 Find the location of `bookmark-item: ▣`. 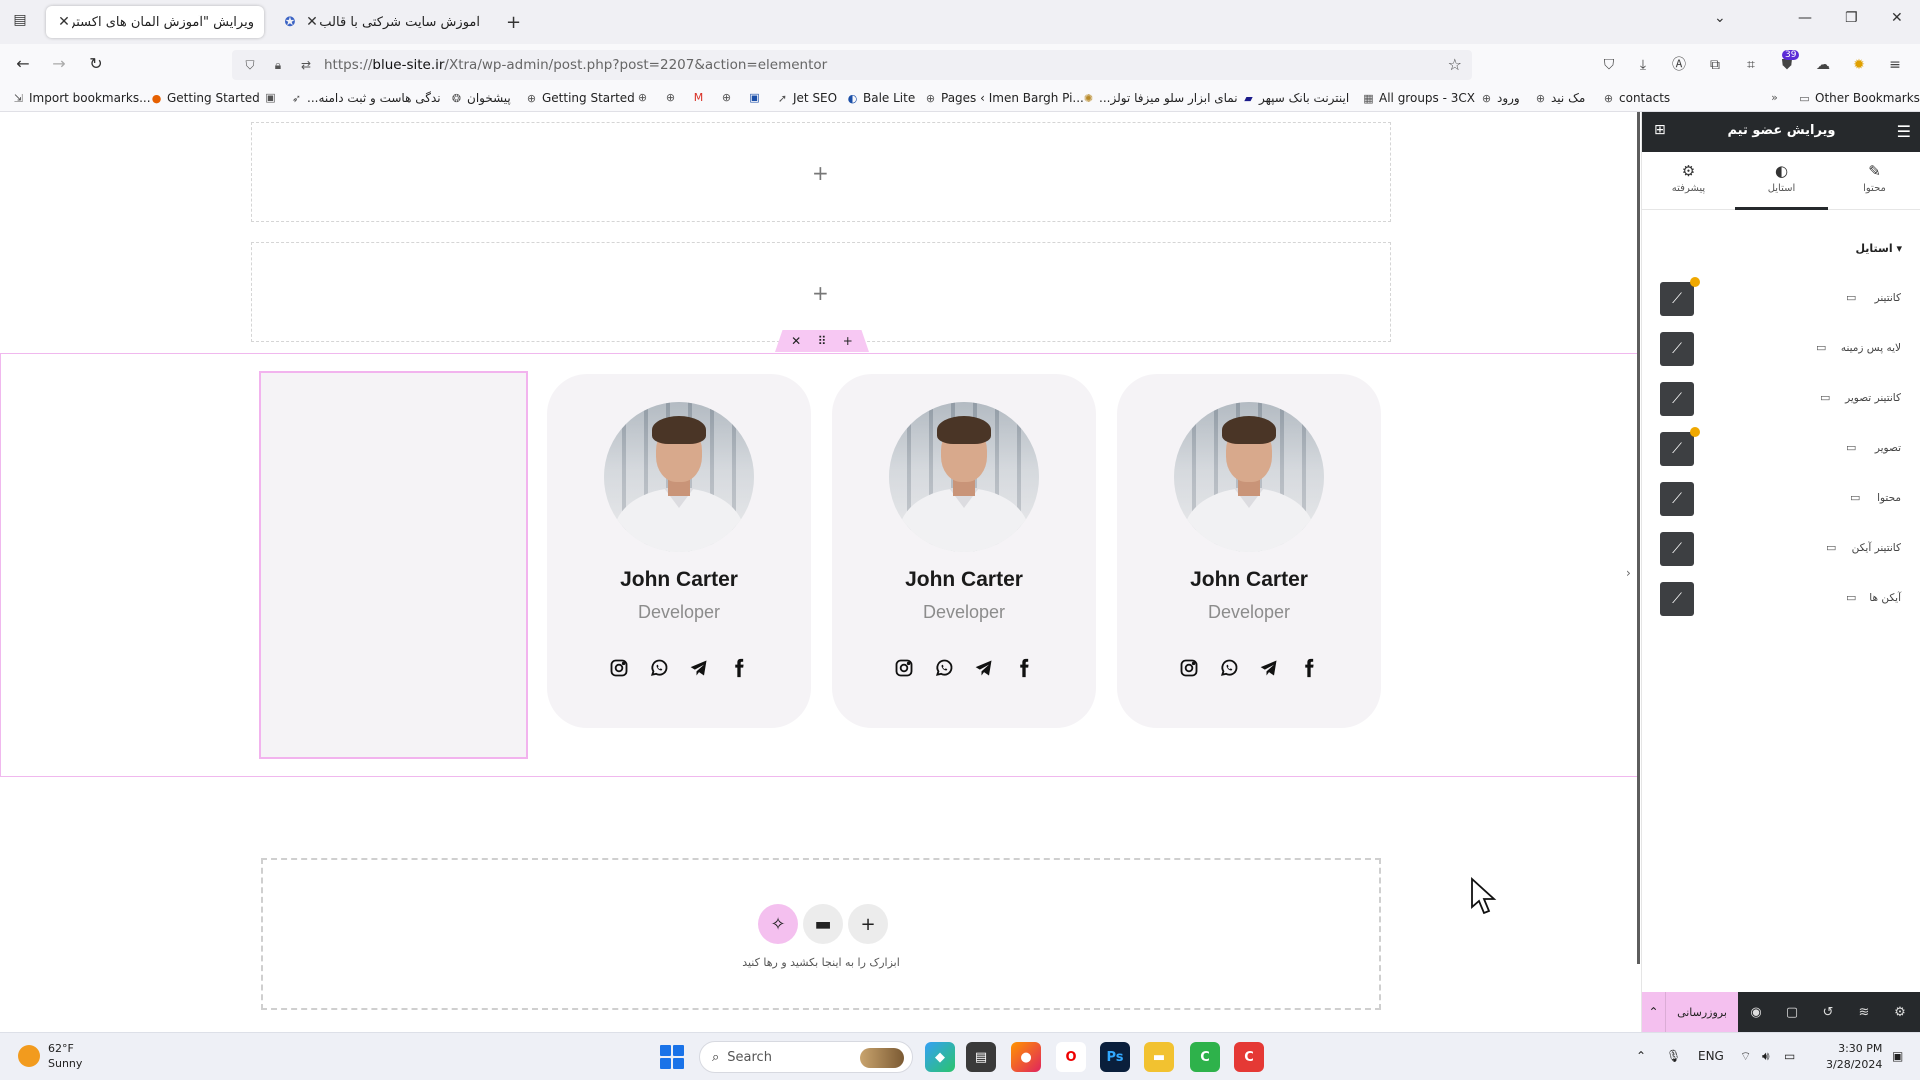

bookmark-item: ▣ is located at coordinates (272, 97).